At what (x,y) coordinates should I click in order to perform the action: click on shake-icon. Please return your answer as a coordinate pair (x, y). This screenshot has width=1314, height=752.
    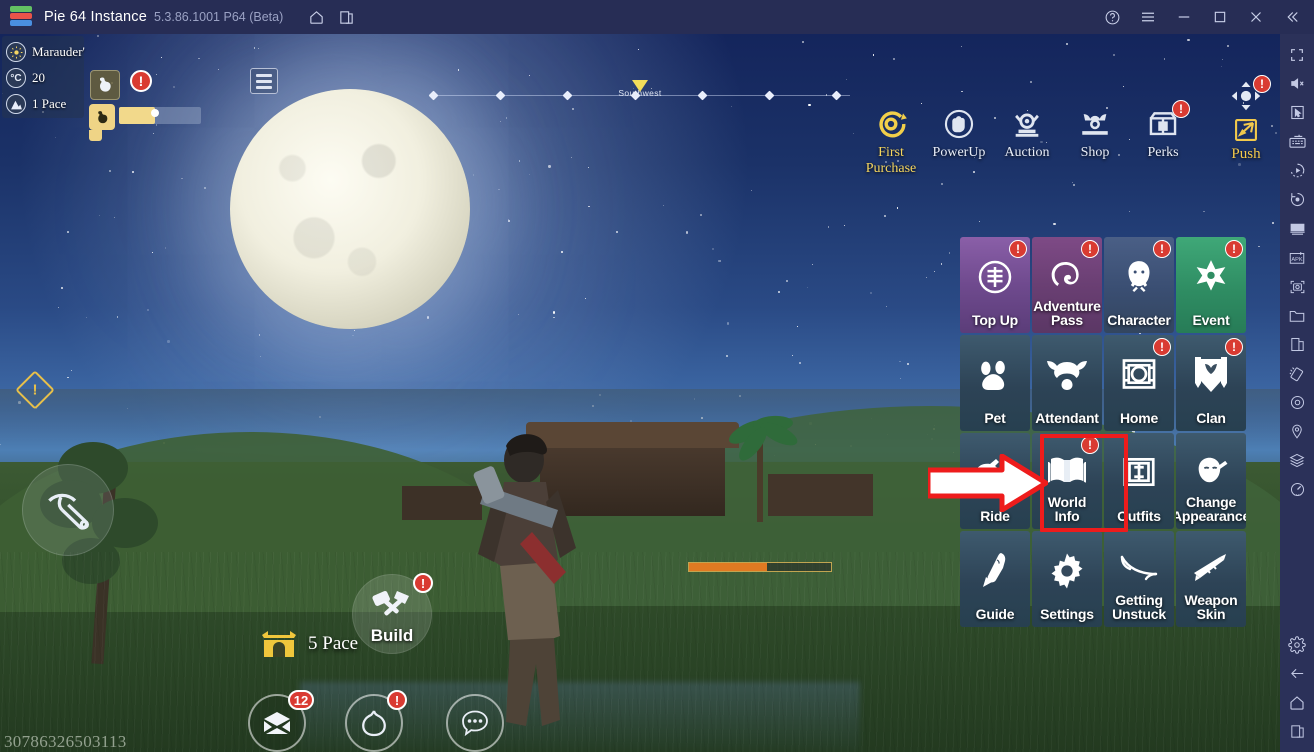
    Looking at the image, I should click on (1297, 373).